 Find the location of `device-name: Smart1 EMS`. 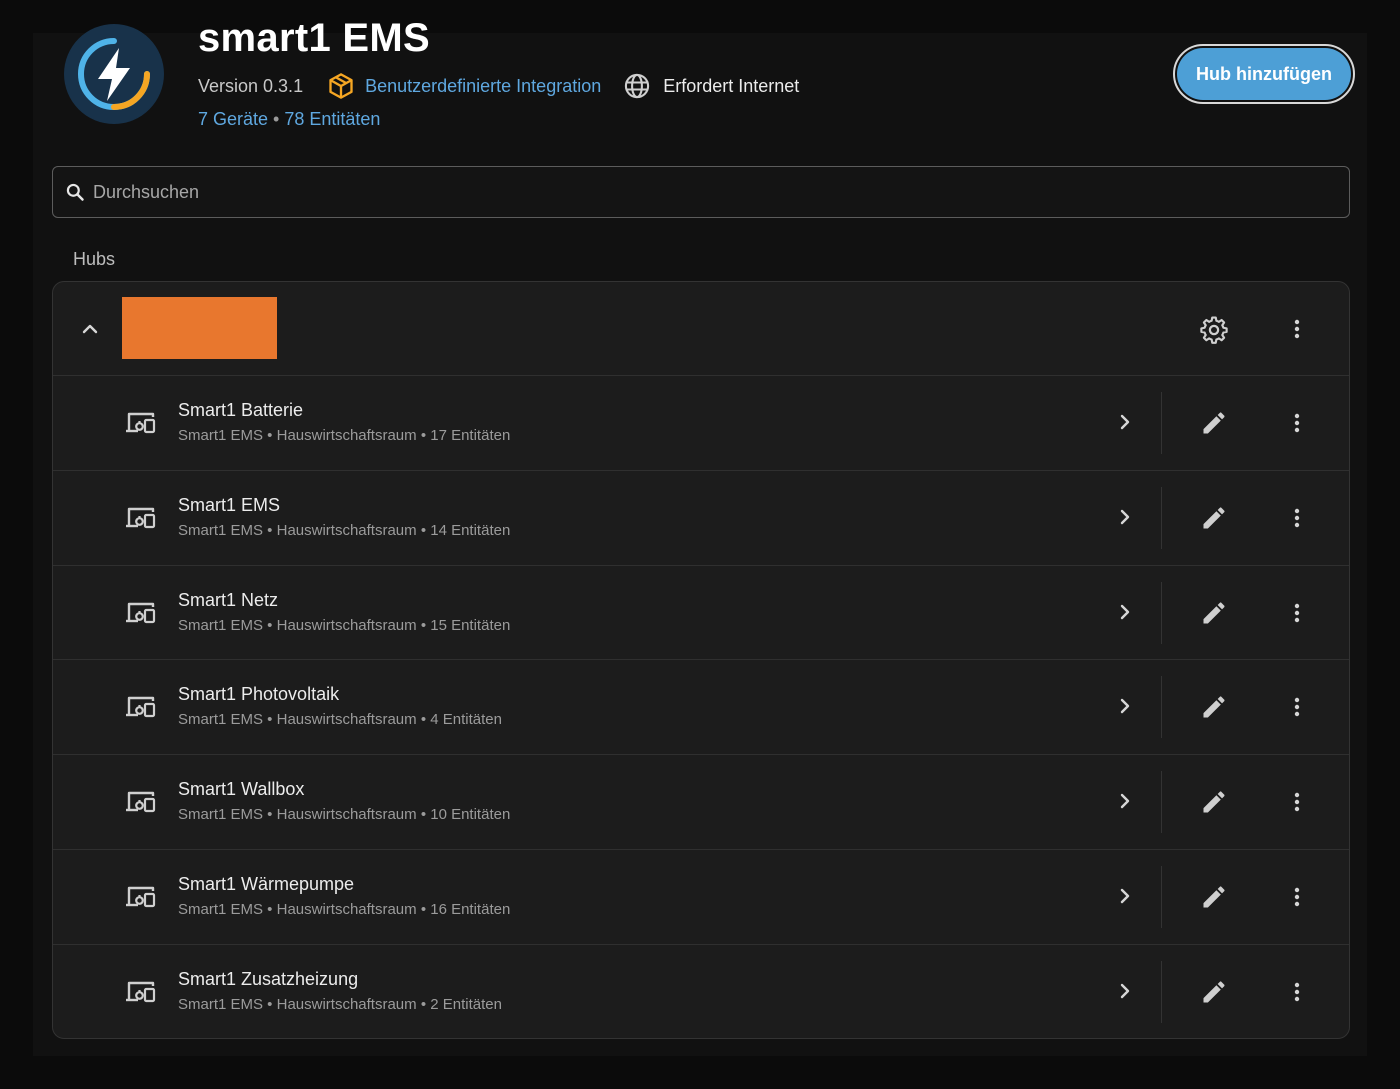

device-name: Smart1 EMS is located at coordinates (229, 504).